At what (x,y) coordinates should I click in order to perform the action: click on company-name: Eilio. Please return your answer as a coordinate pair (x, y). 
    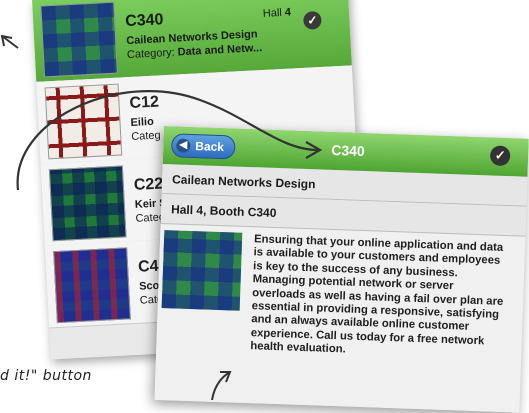
    Looking at the image, I should click on (142, 122).